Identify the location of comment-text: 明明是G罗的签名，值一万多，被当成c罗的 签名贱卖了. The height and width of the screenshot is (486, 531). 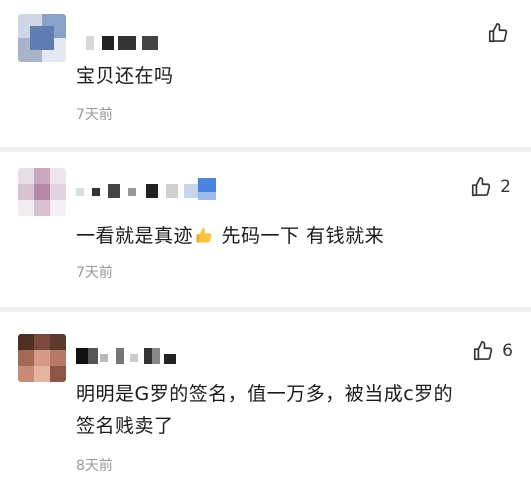
(264, 410).